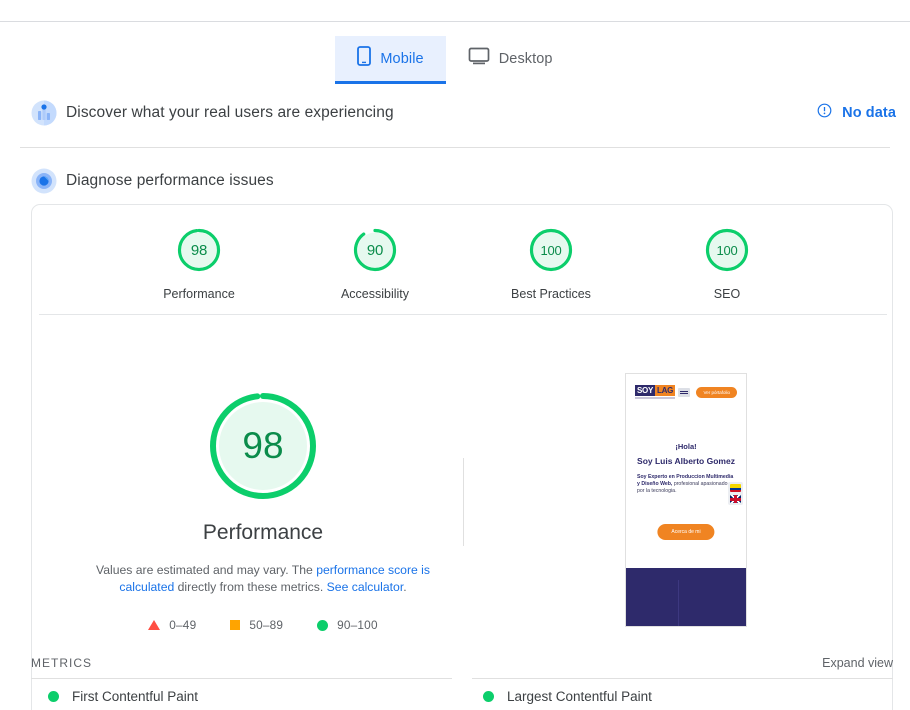 The height and width of the screenshot is (710, 910). I want to click on gauge-score: 98, so click(199, 250).